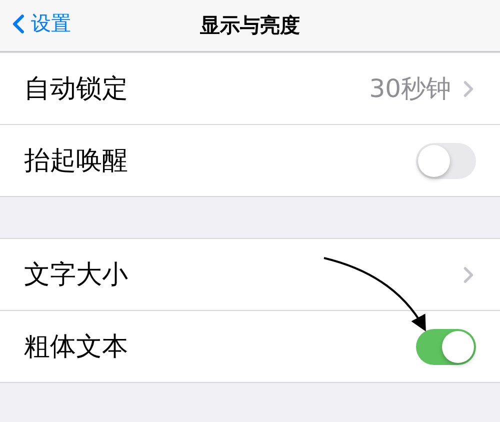  I want to click on row-label: 自动锁定, so click(76, 89).